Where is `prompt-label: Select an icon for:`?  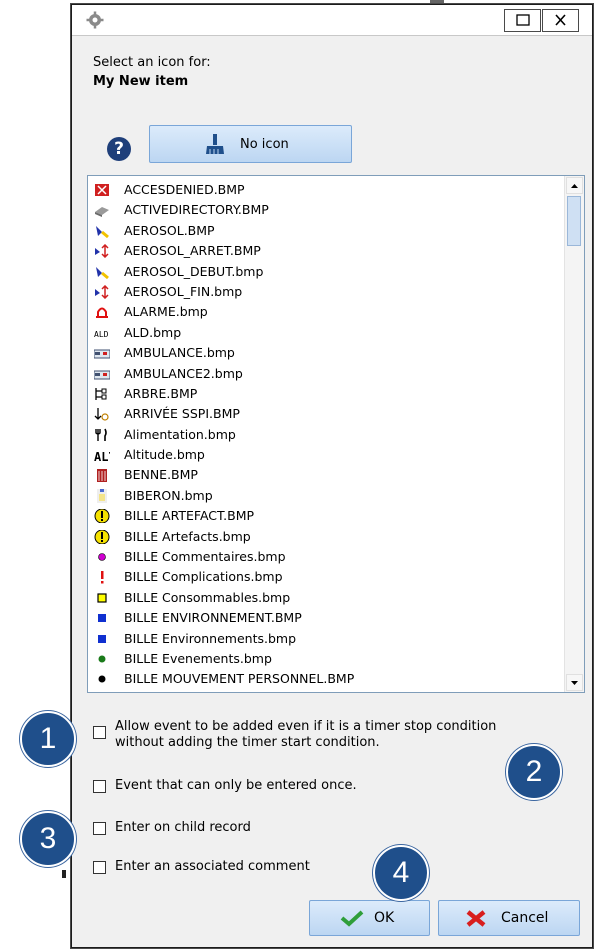
prompt-label: Select an icon for: is located at coordinates (152, 62).